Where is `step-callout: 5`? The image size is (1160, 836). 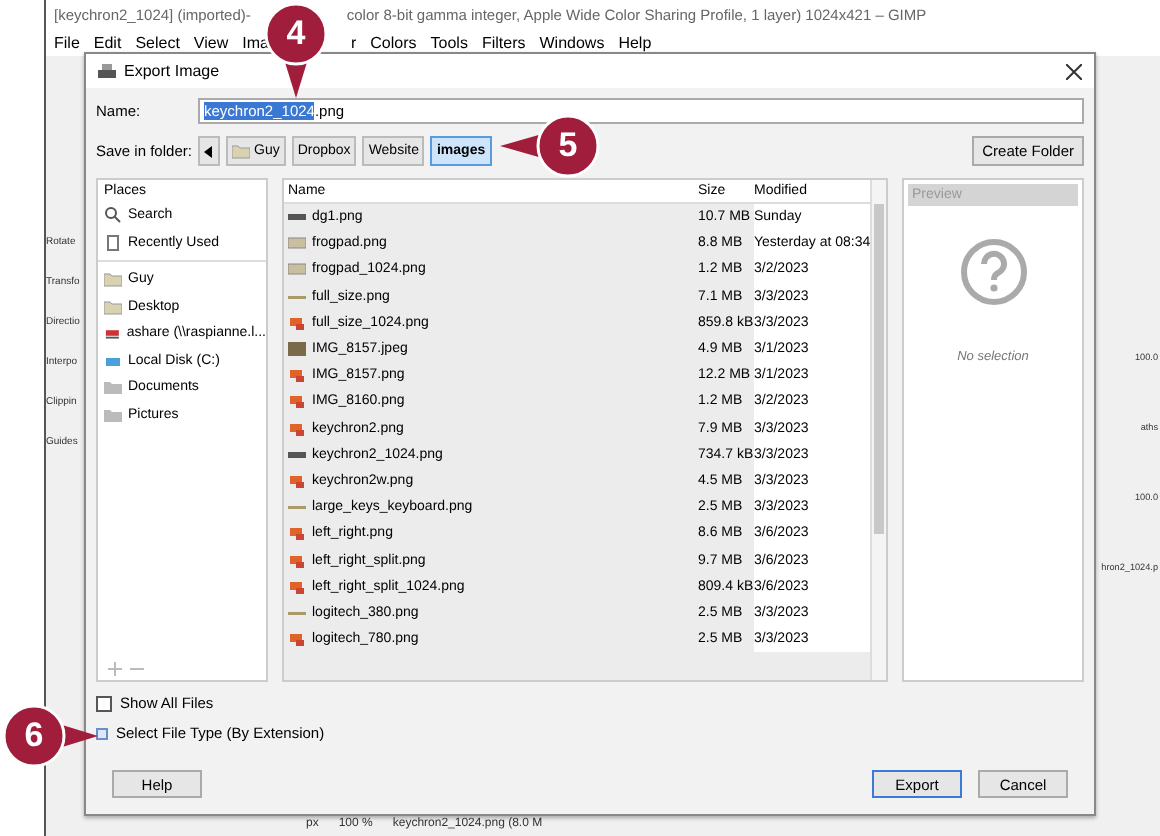
step-callout: 5 is located at coordinates (550, 146).